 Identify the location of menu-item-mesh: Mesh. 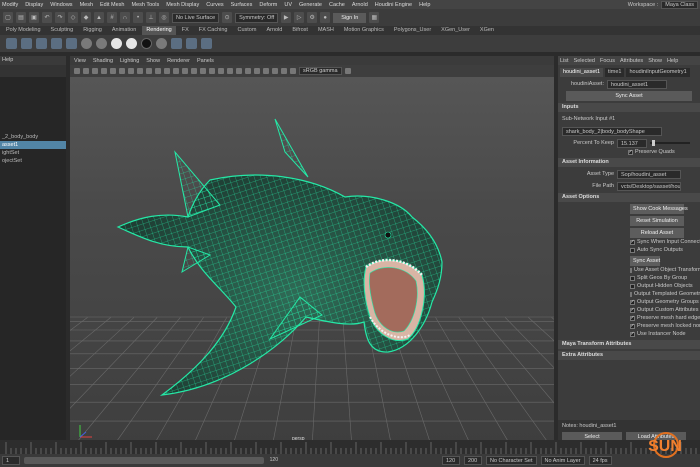
(86, 5).